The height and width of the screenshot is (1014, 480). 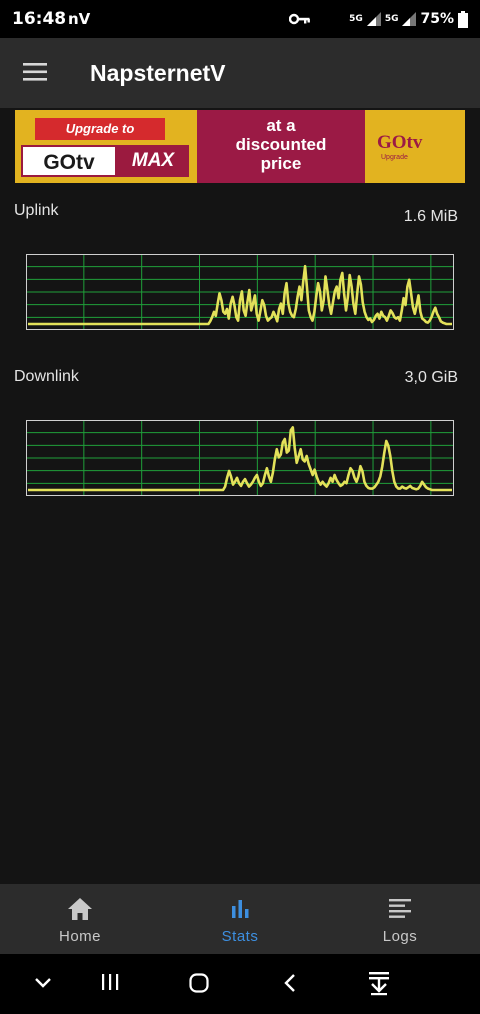 What do you see at coordinates (281, 163) in the screenshot?
I see `banner-headline-line3: price` at bounding box center [281, 163].